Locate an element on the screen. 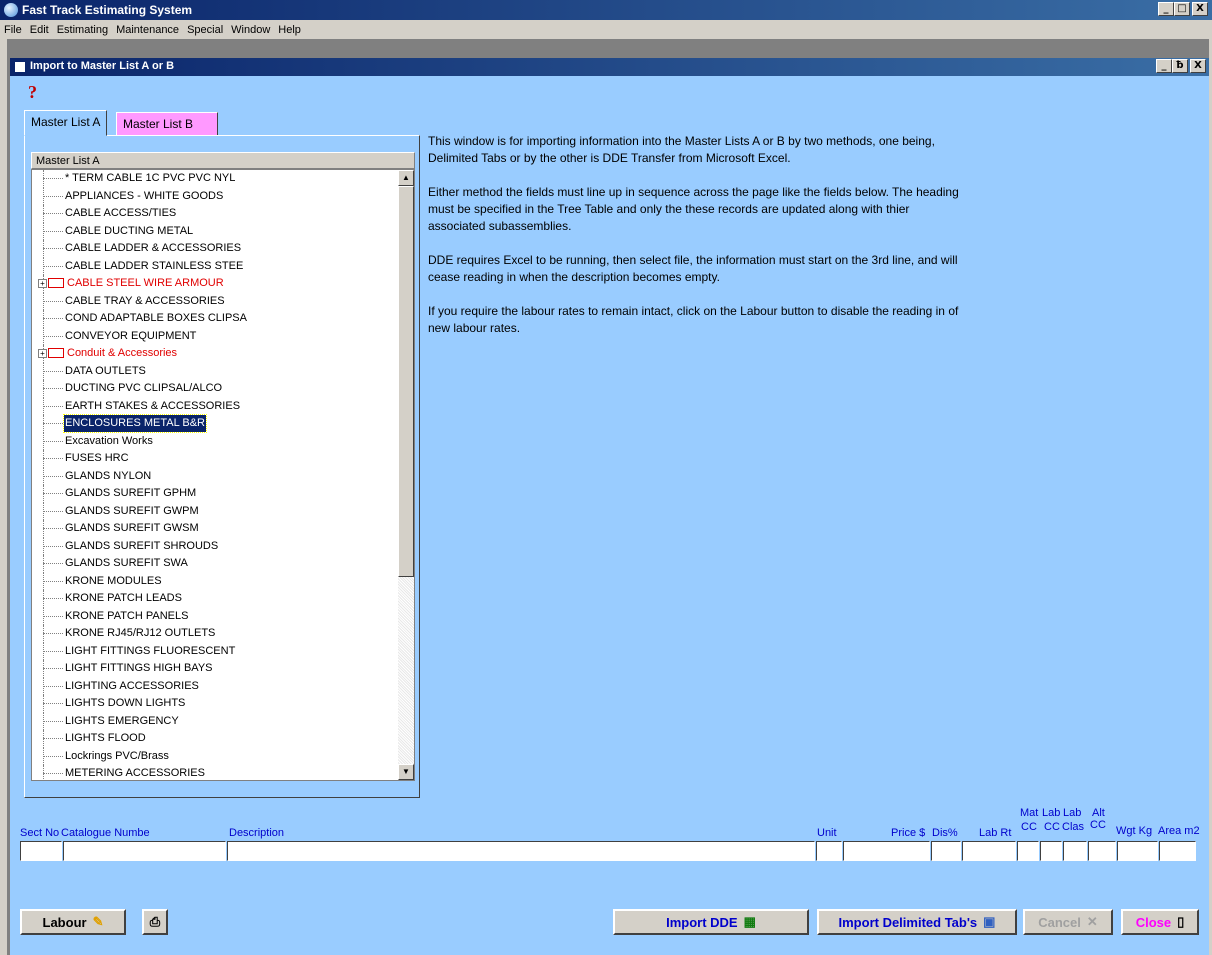  tree-item-label: GLANDS SUREFIT SHROUDS is located at coordinates (142, 545).